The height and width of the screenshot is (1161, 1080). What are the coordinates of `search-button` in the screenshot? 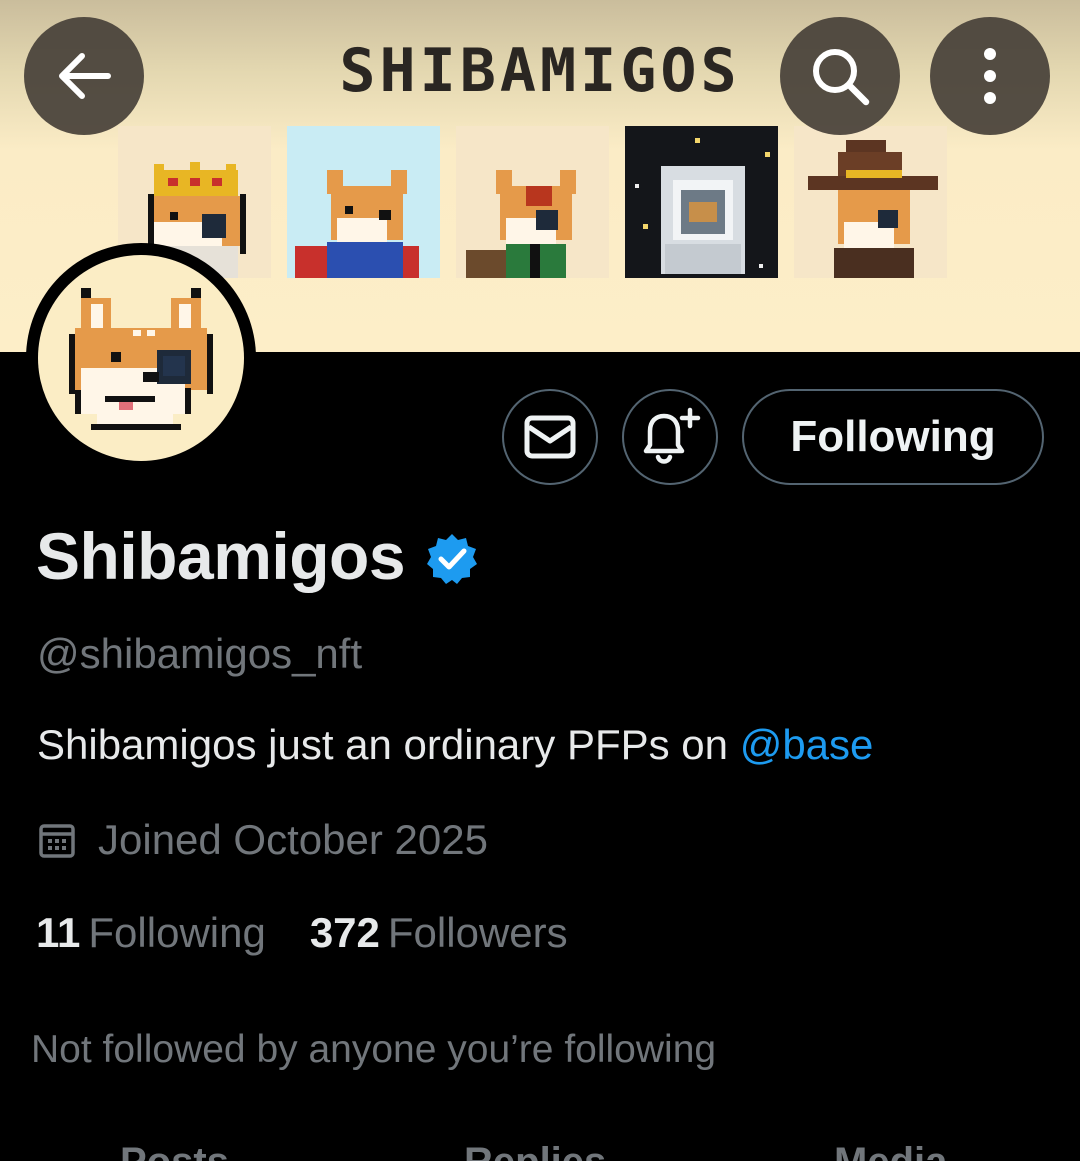 It's located at (840, 76).